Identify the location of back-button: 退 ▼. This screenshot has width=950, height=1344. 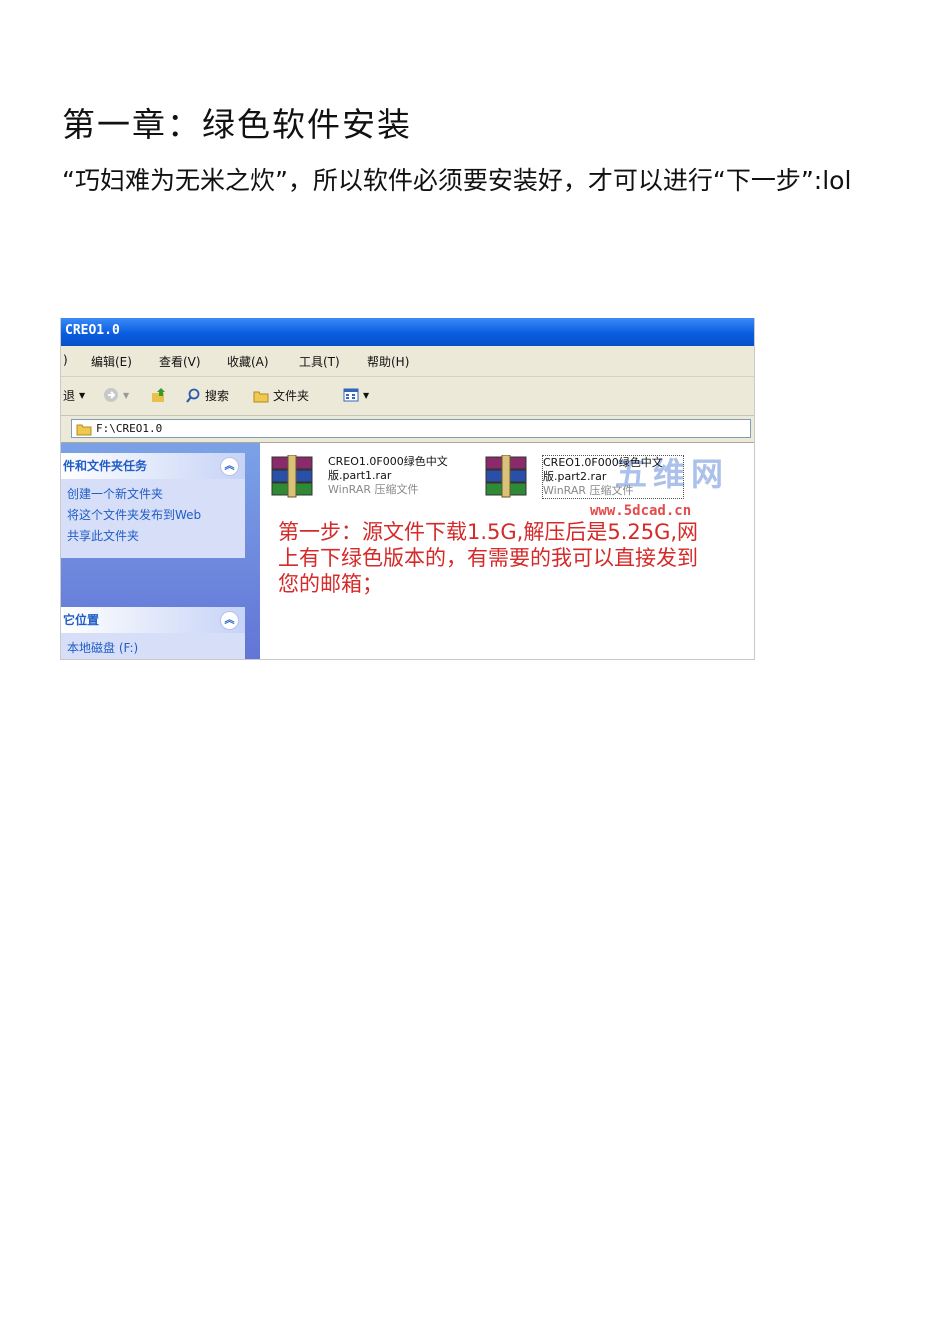
(74, 395).